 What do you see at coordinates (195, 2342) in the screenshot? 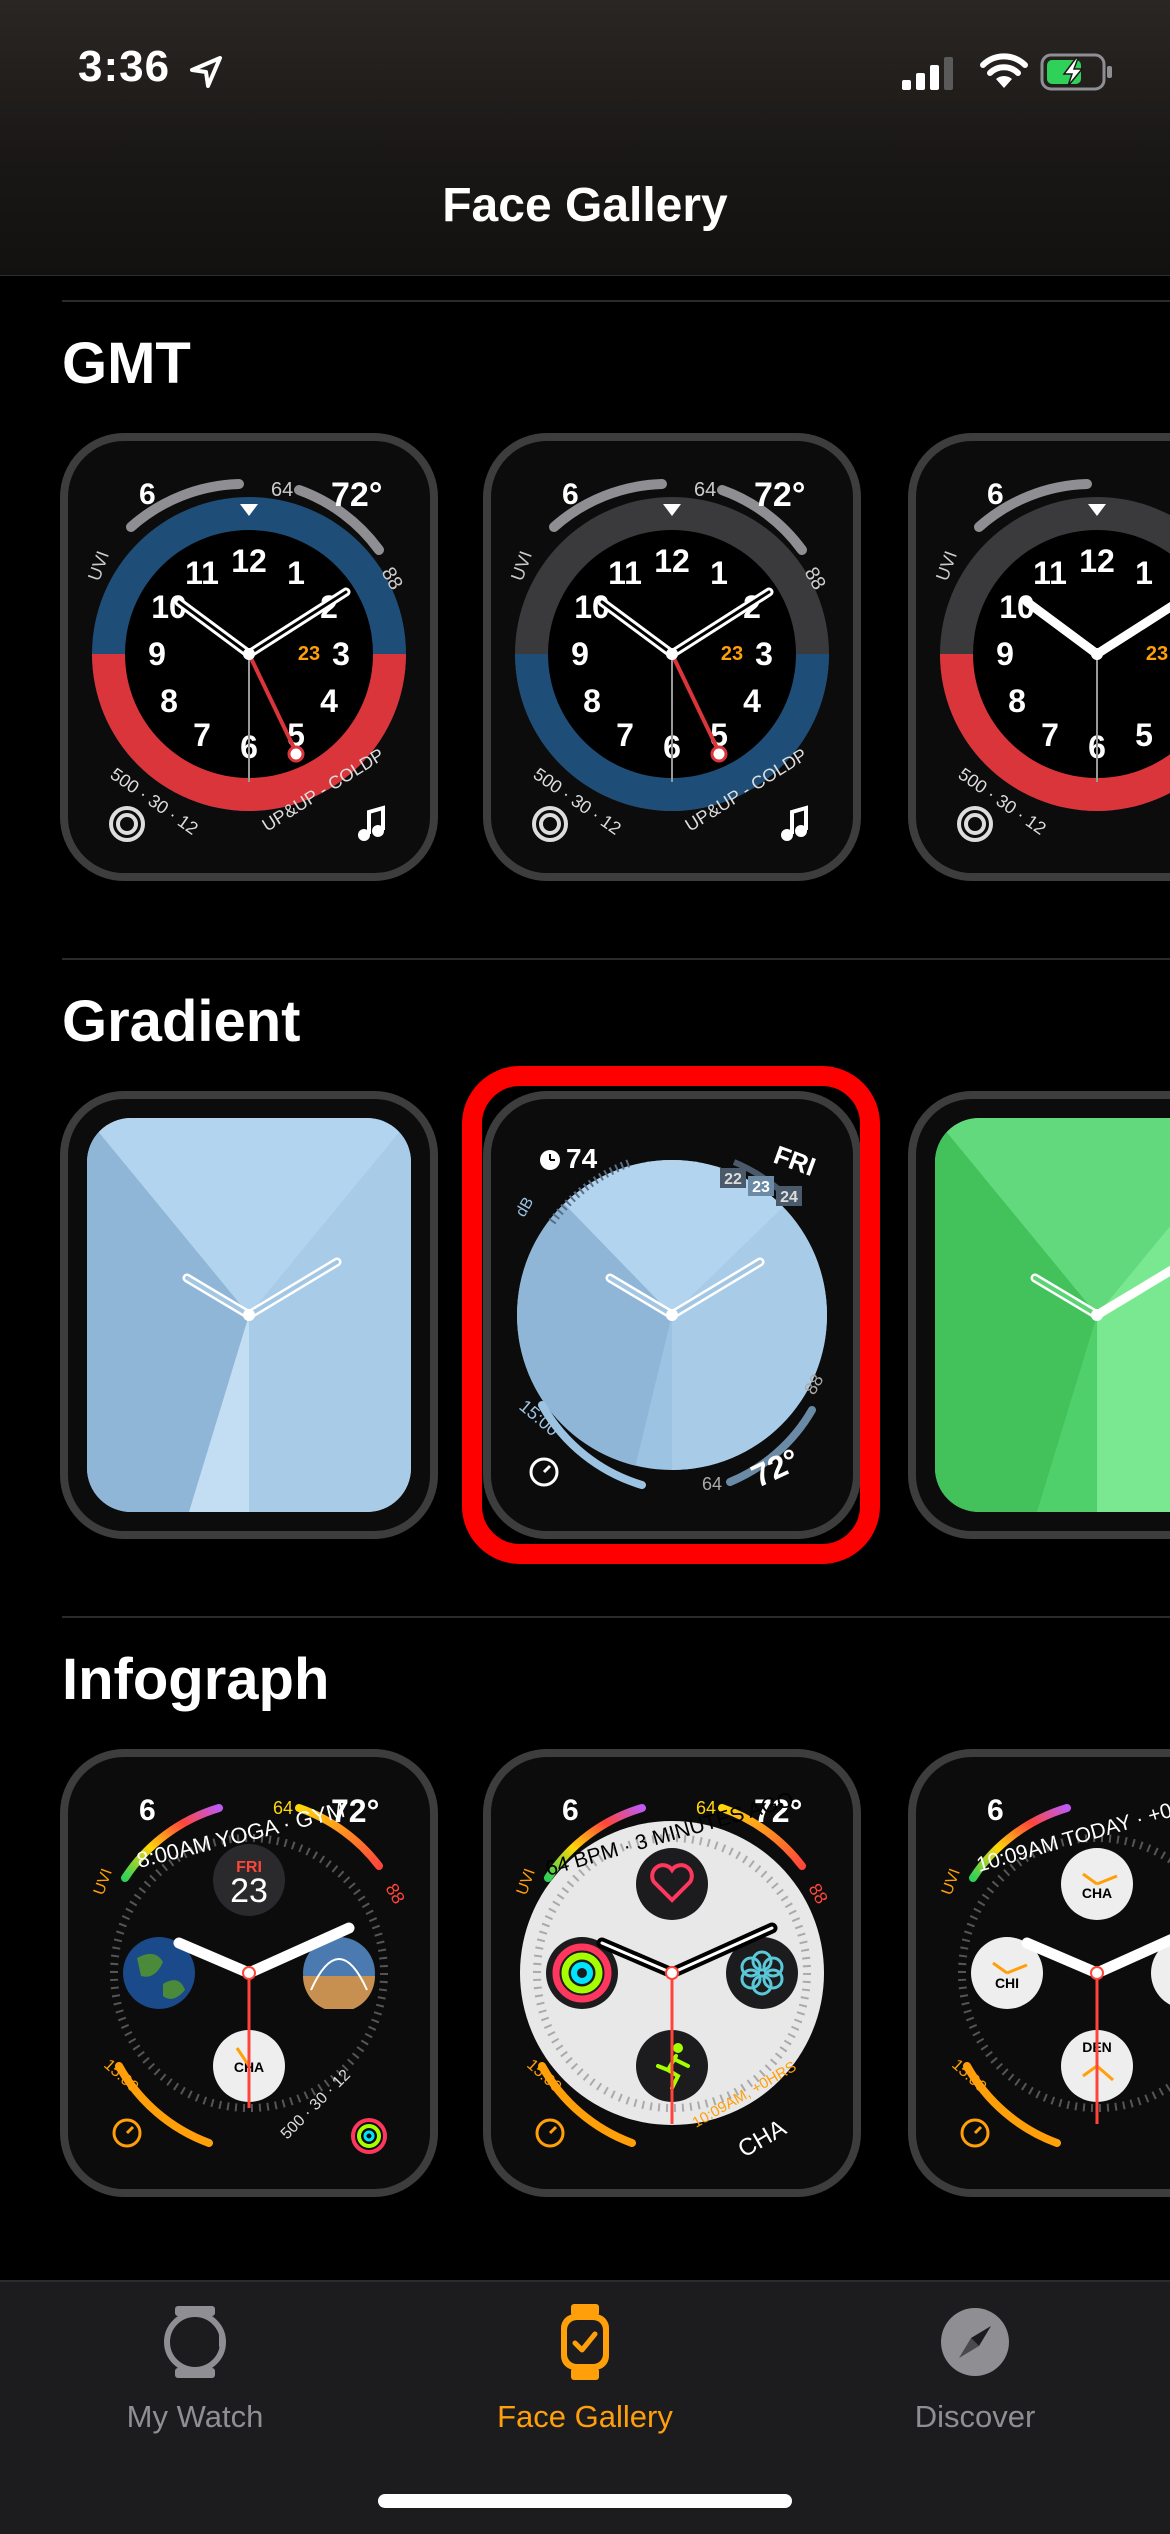
I see `watch-outline-icon` at bounding box center [195, 2342].